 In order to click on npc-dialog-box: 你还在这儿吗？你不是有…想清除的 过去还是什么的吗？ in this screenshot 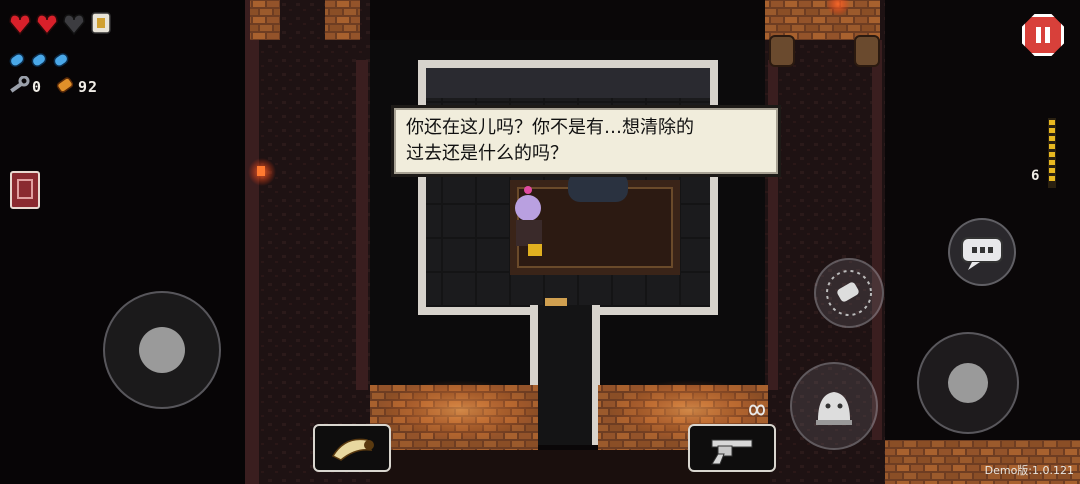, I will do `click(586, 141)`.